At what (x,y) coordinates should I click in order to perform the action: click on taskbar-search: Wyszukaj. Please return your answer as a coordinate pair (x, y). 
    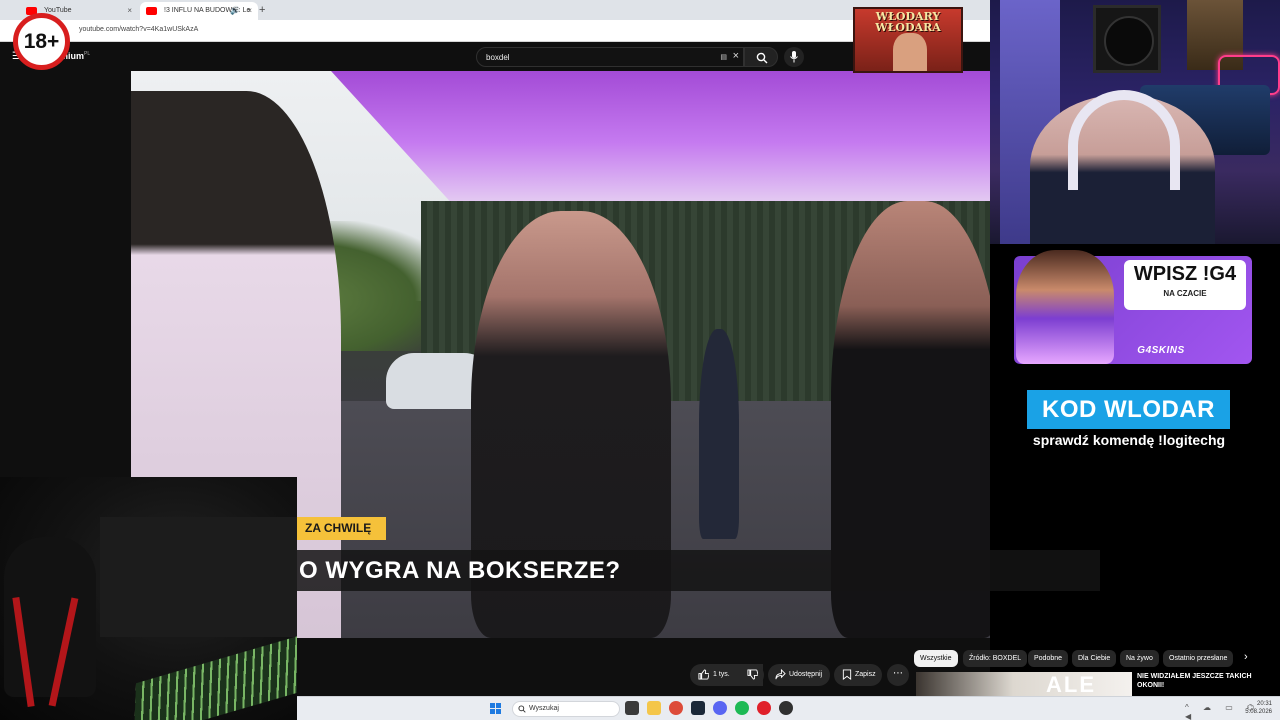
    Looking at the image, I should click on (566, 709).